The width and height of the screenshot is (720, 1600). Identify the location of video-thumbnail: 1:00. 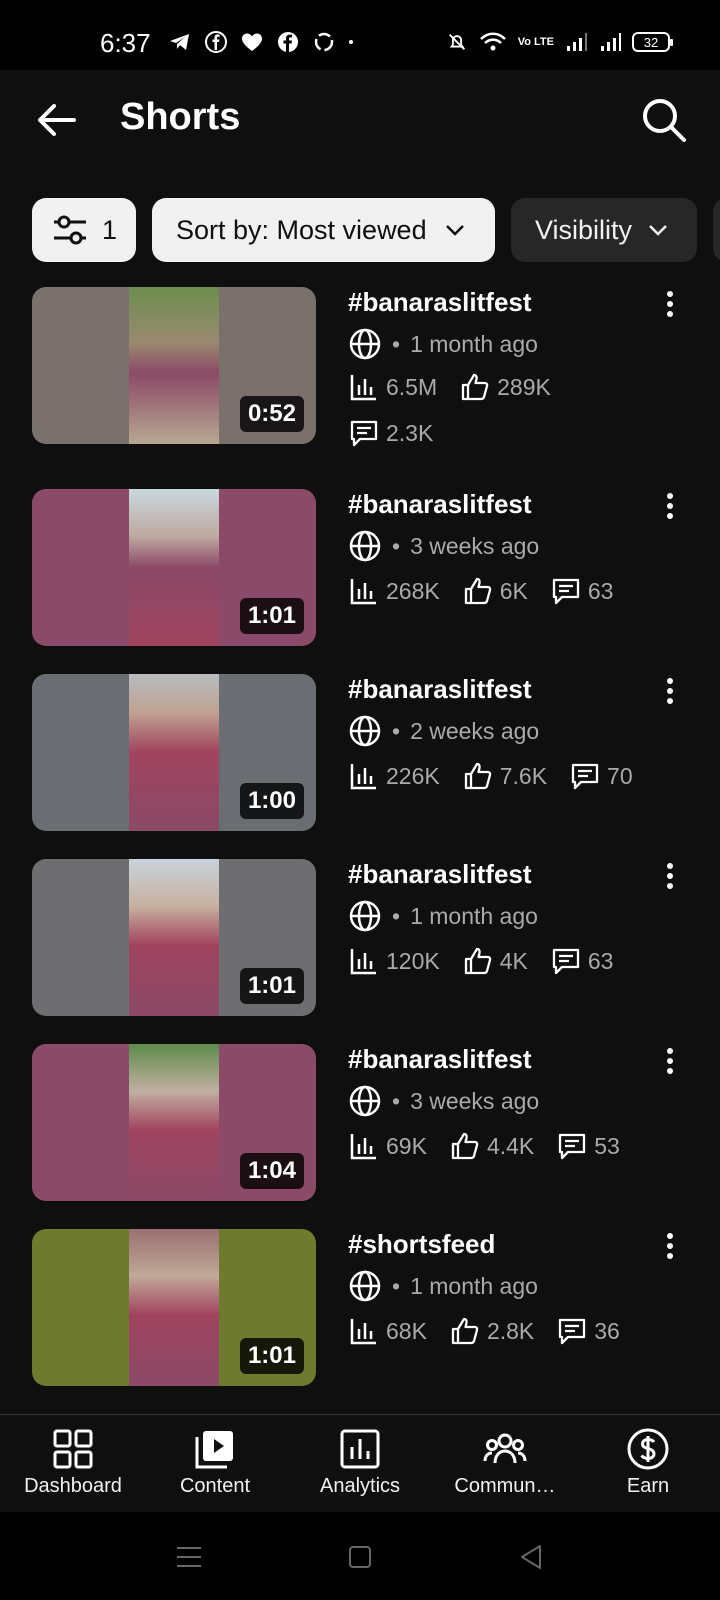
(174, 752).